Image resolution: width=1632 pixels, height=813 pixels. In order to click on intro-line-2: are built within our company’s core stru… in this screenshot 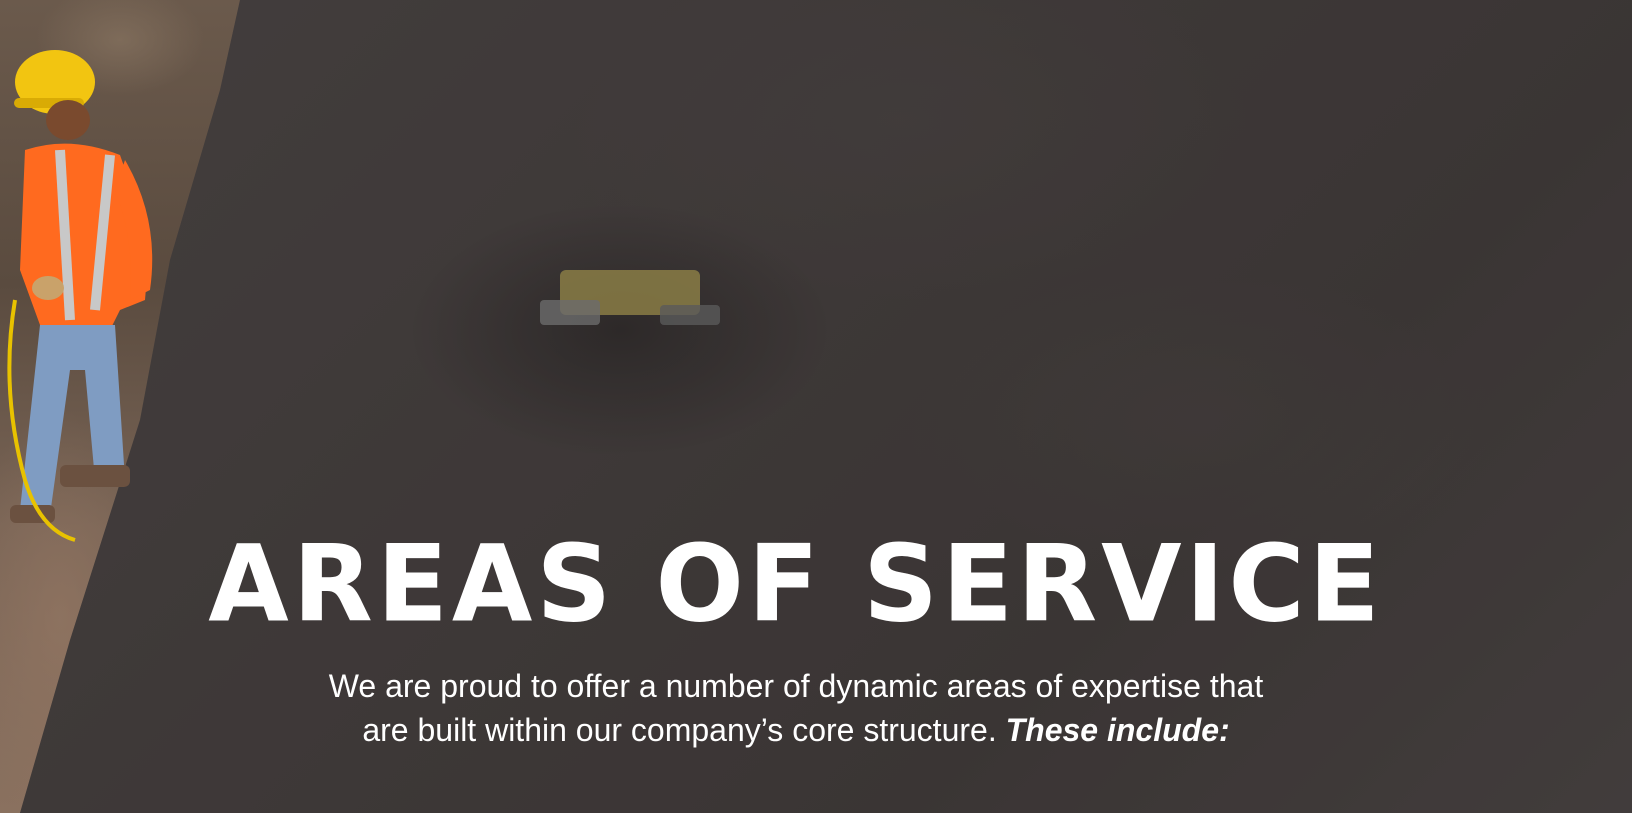, I will do `click(806, 730)`.